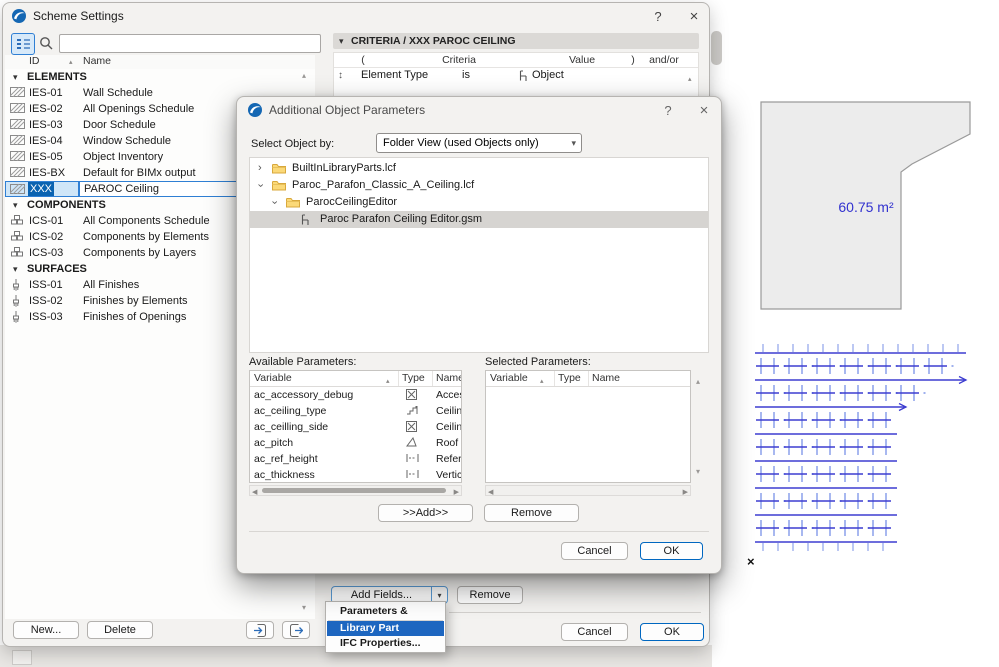  I want to click on row-name: Components by Layers, so click(140, 253).